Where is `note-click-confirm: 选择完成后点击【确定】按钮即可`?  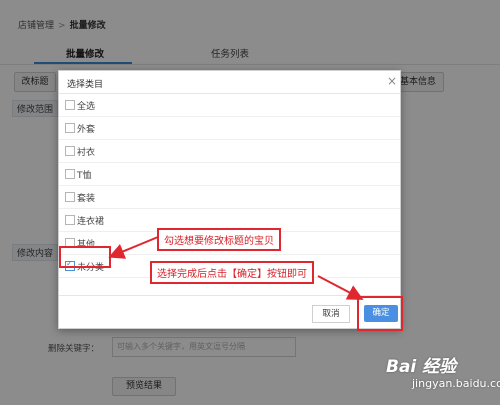
note-click-confirm: 选择完成后点击【确定】按钮即可 is located at coordinates (232, 272).